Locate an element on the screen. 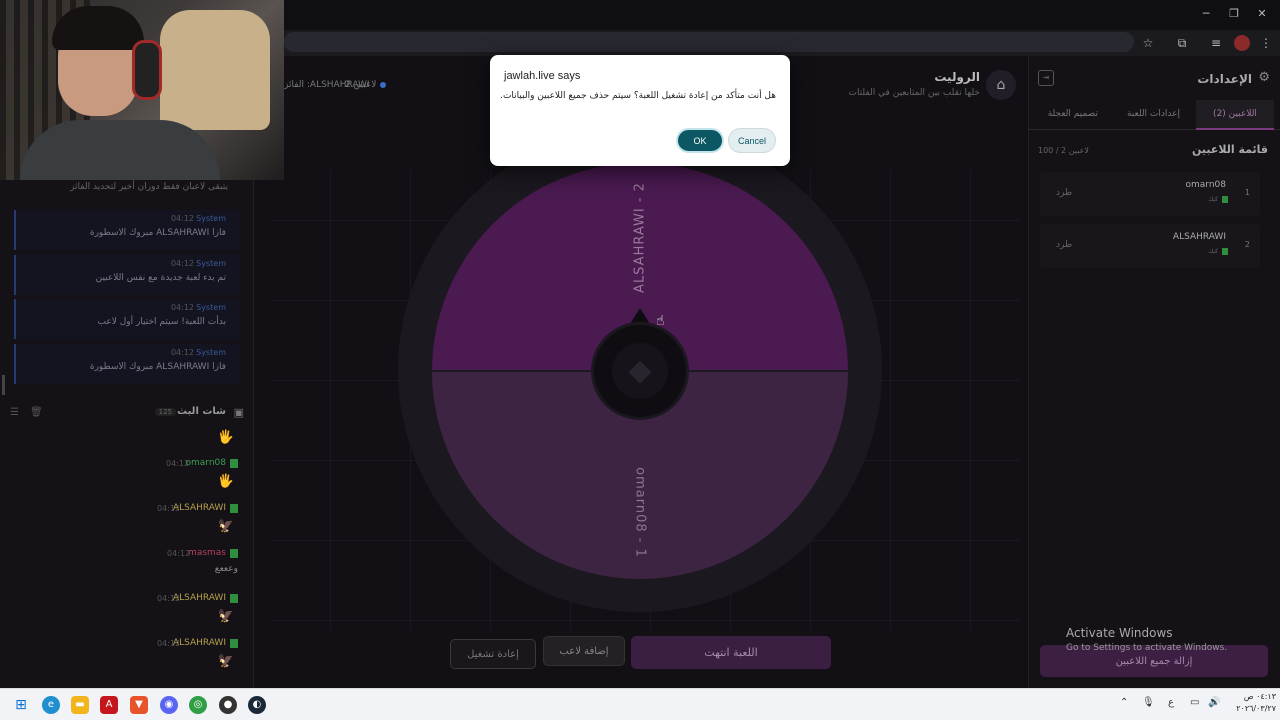 The image size is (1280, 720). wheel-segment-label: omarn08 - 1 is located at coordinates (640, 512).